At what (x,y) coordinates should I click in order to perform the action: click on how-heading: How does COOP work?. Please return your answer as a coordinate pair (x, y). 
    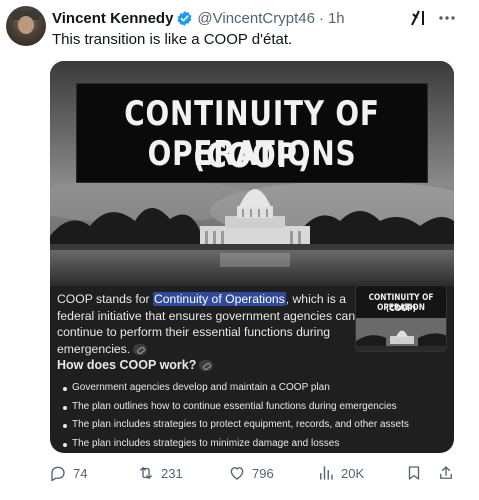
    Looking at the image, I should click on (135, 365).